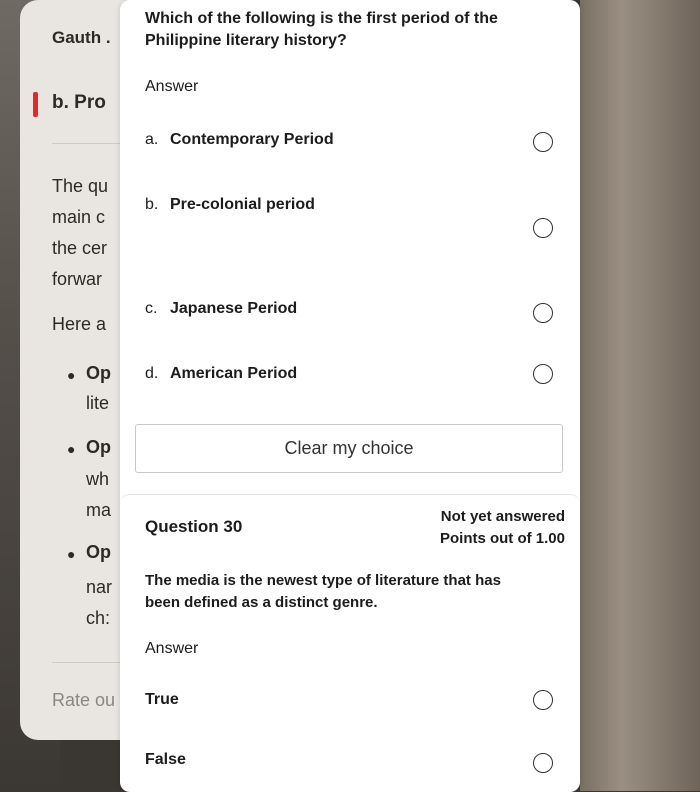 The width and height of the screenshot is (700, 792). Describe the element at coordinates (352, 312) in the screenshot. I see `option-c: c. Japanese Period` at that location.